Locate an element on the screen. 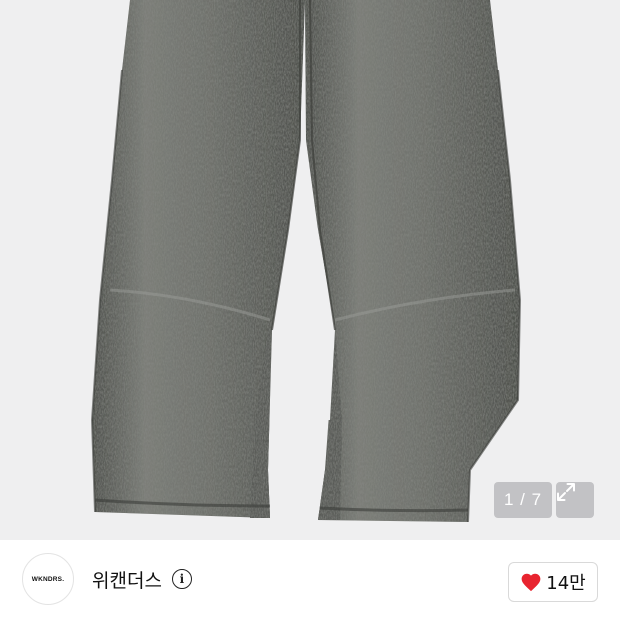 This screenshot has height=620, width=620. brand-name: 위캔더스 is located at coordinates (127, 580).